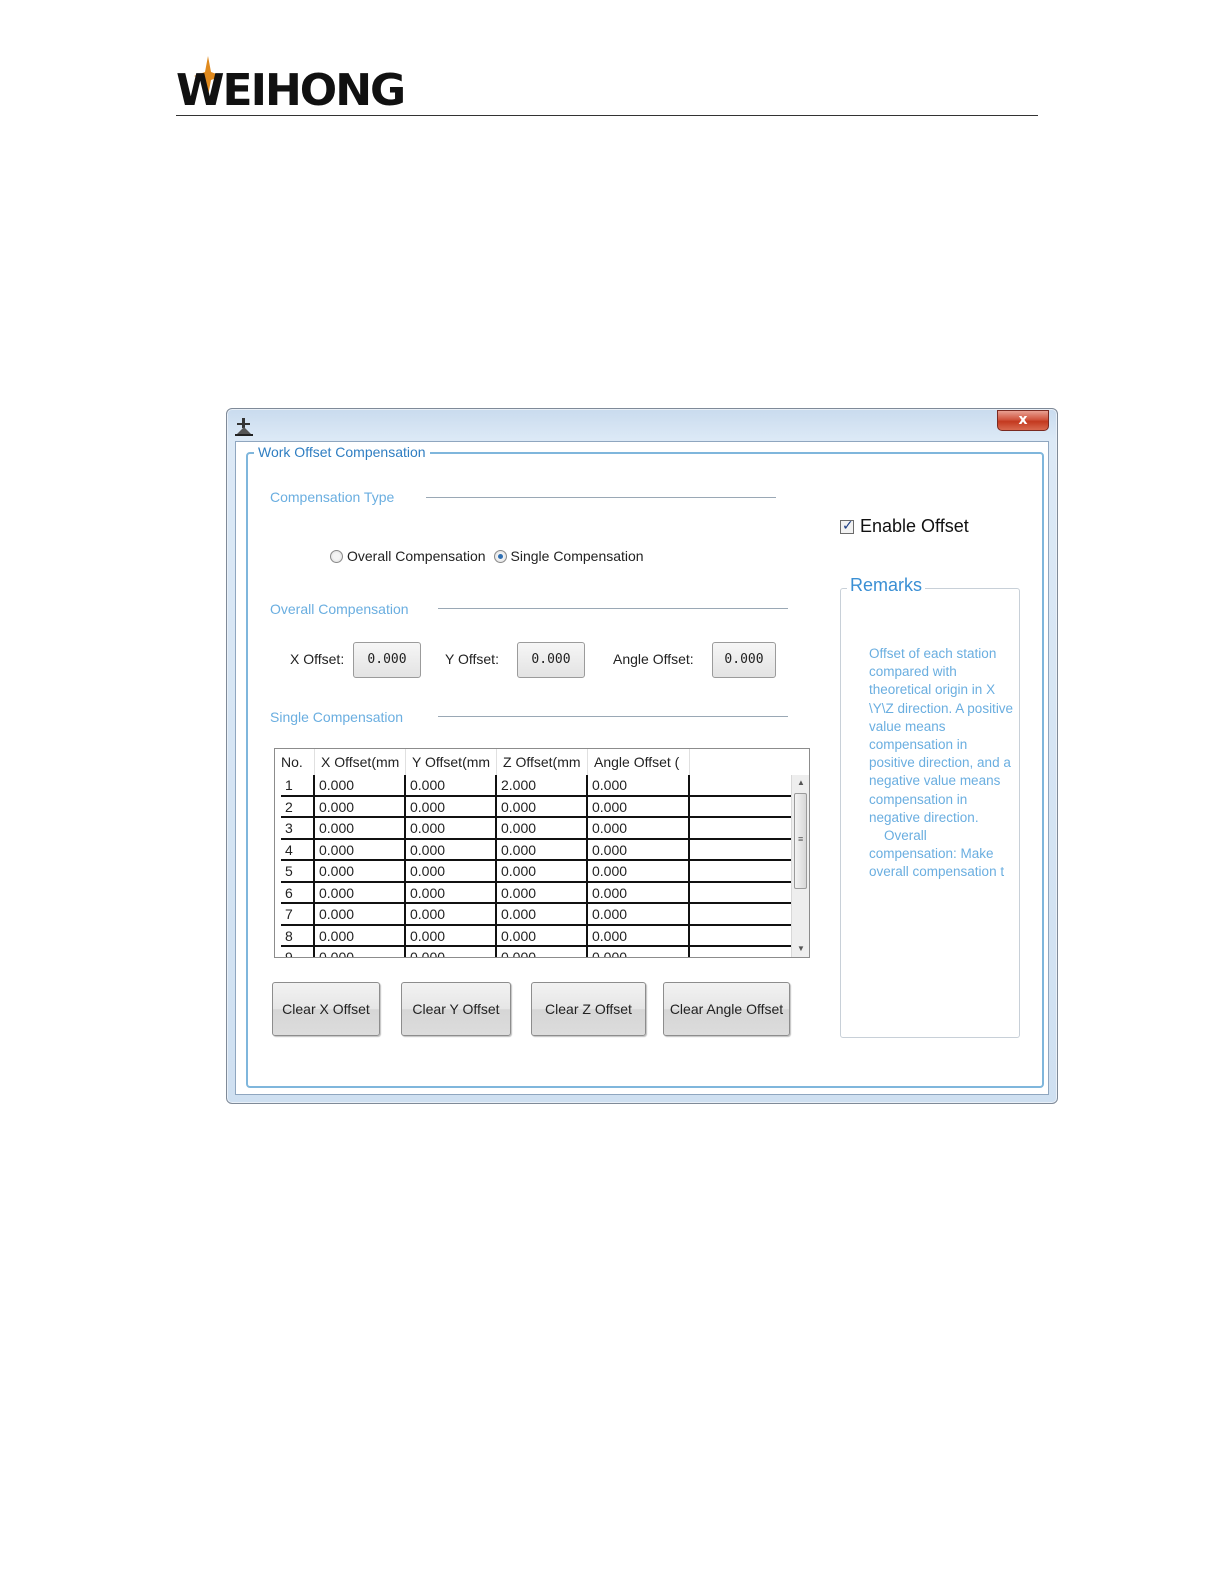 This screenshot has width=1224, height=1584. I want to click on compensation-type-radios: Overall Compensation Single Compensation, so click(491, 556).